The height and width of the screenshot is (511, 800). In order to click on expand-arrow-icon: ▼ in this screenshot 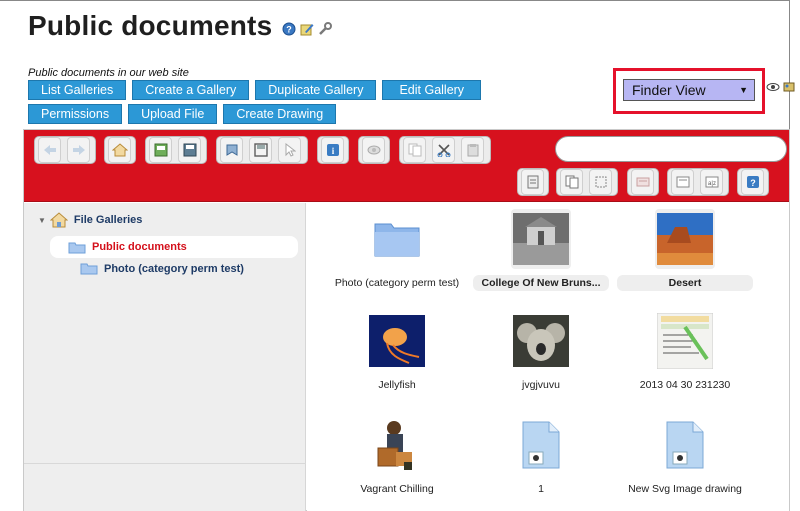, I will do `click(42, 220)`.